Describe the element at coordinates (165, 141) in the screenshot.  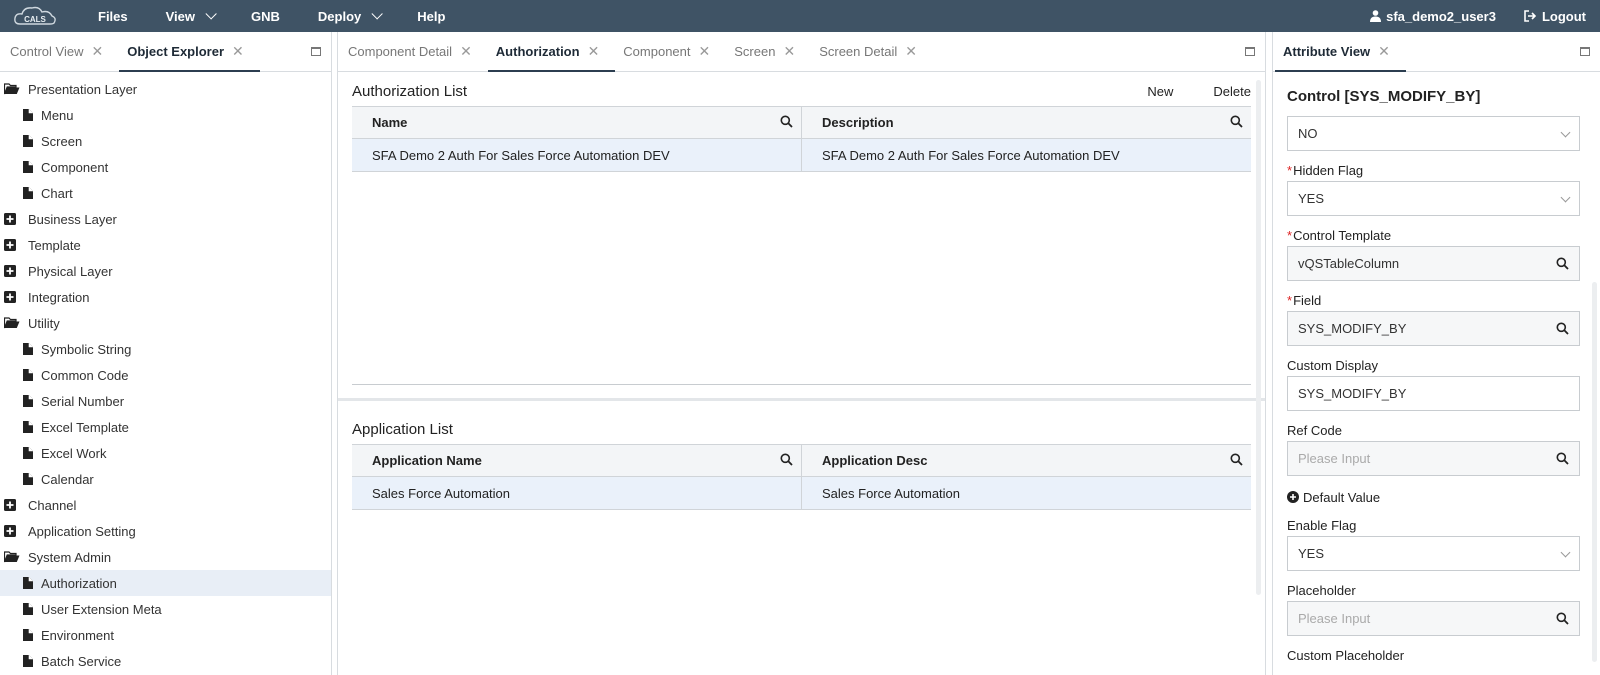
I see `tree-item-screen: Screen` at that location.